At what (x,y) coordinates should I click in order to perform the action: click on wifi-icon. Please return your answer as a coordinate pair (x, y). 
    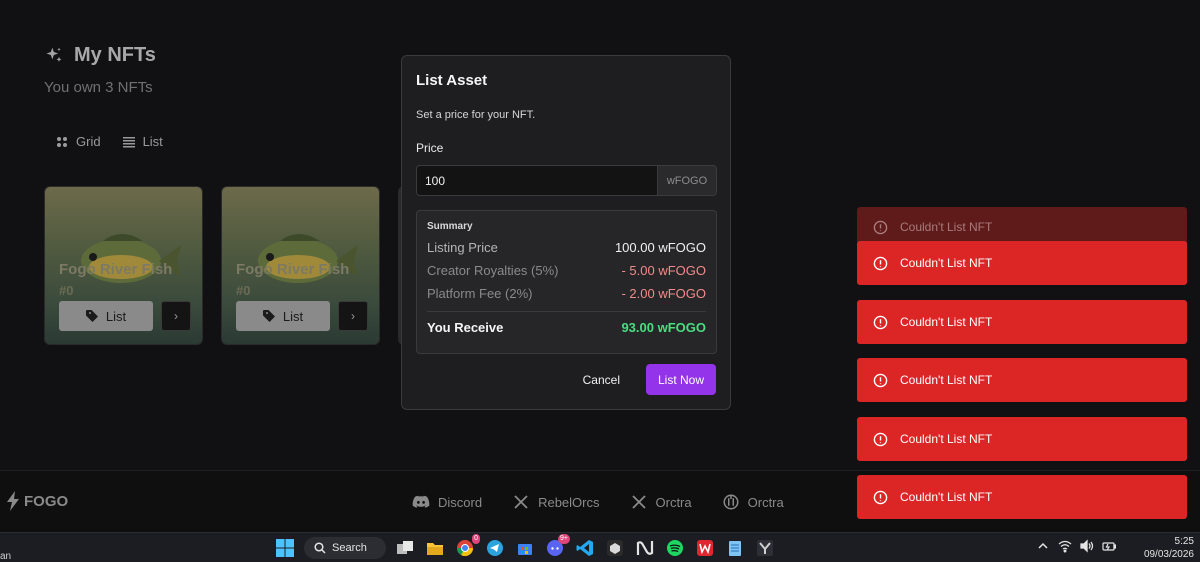
    Looking at the image, I should click on (1065, 546).